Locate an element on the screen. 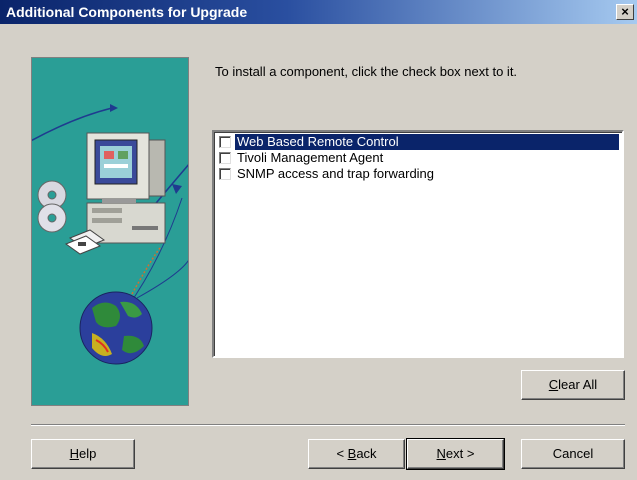  close-button: × is located at coordinates (625, 12).